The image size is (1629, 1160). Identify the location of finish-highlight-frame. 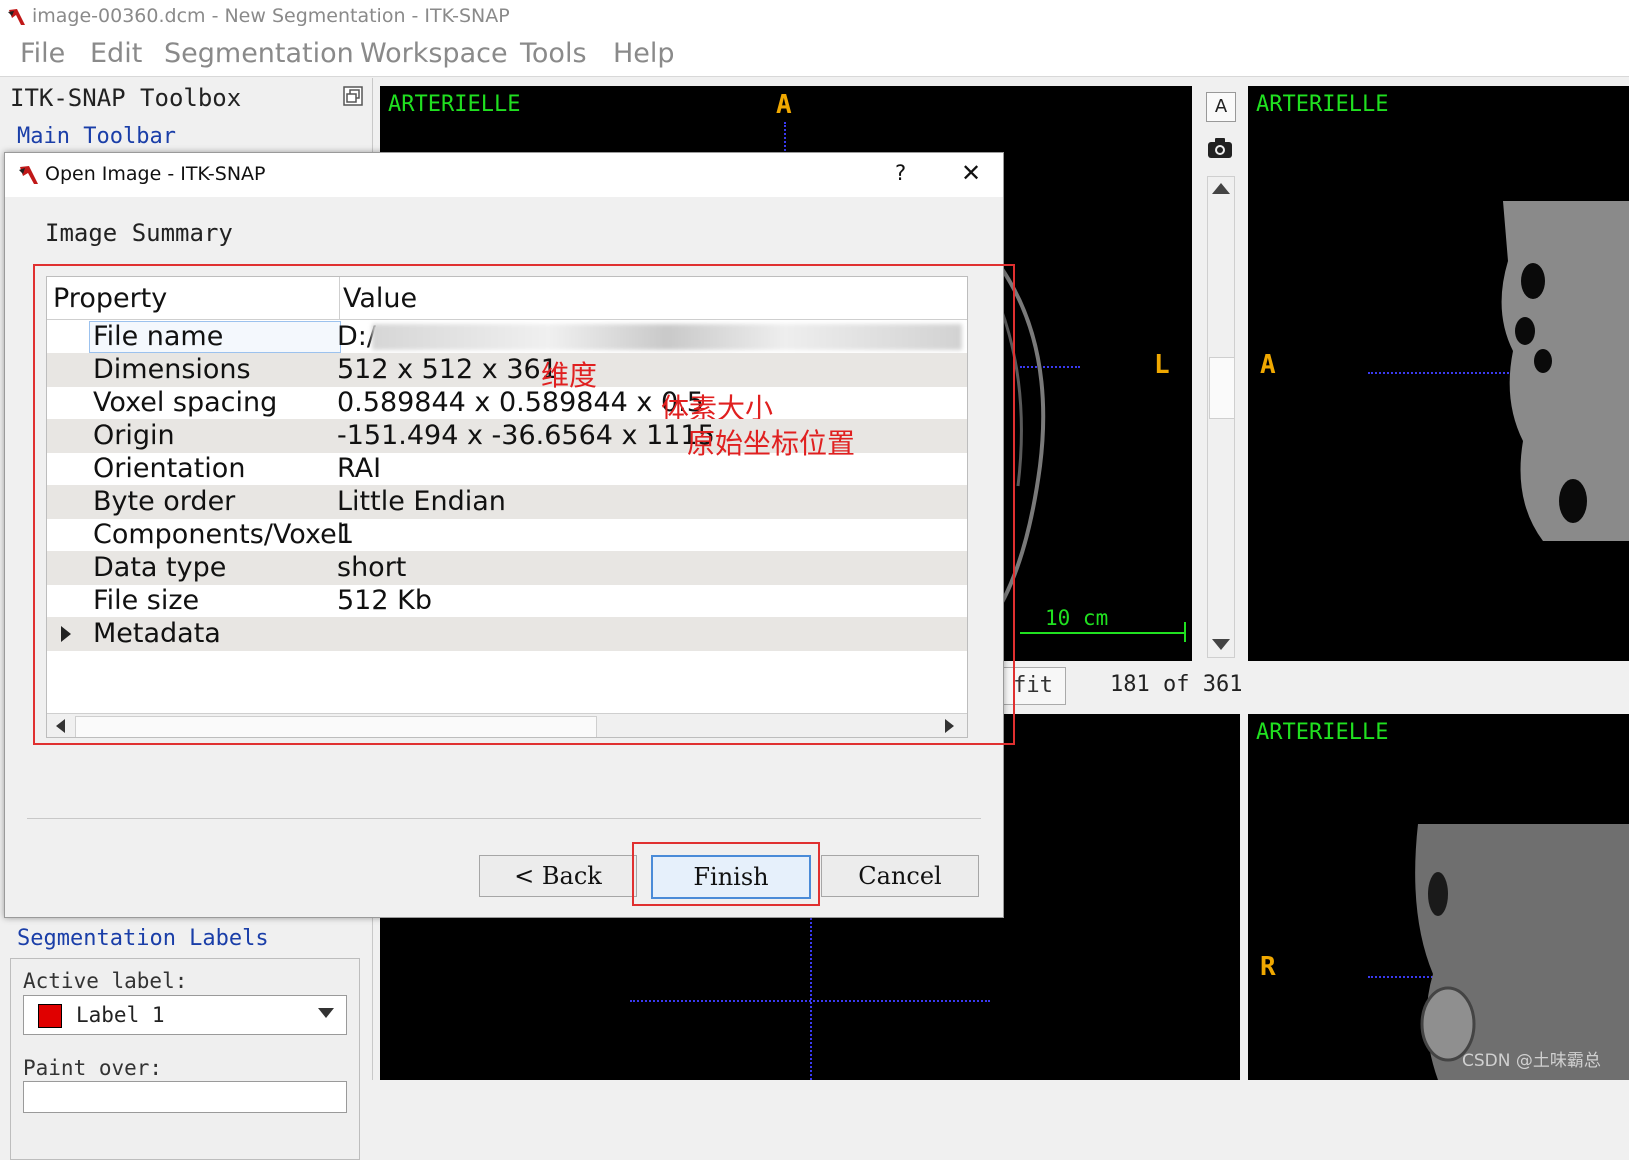
(726, 874).